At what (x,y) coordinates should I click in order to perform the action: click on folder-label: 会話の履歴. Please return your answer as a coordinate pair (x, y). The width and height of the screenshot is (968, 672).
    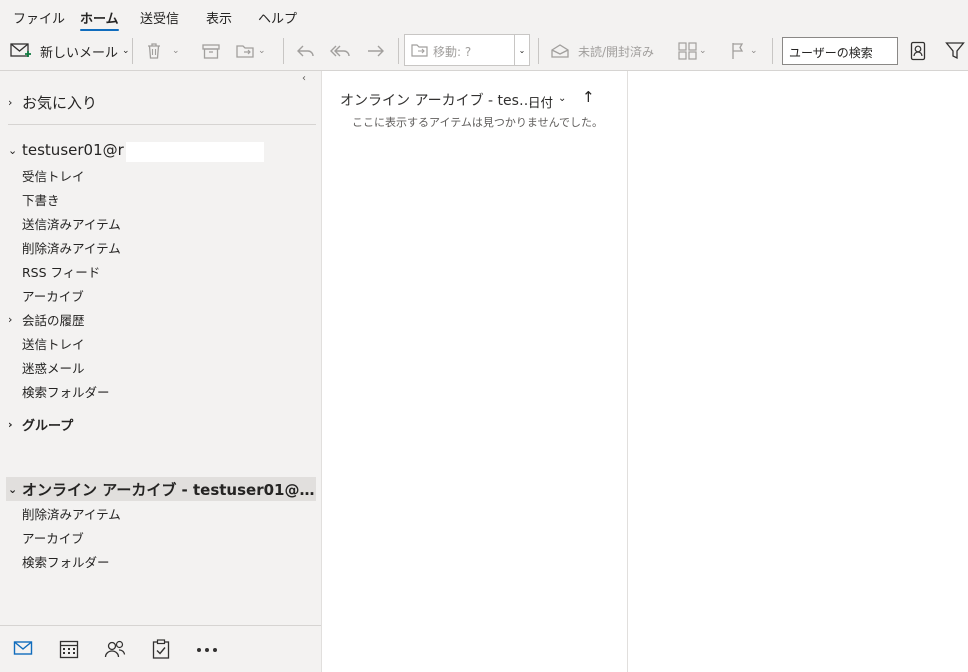
    Looking at the image, I should click on (53, 320).